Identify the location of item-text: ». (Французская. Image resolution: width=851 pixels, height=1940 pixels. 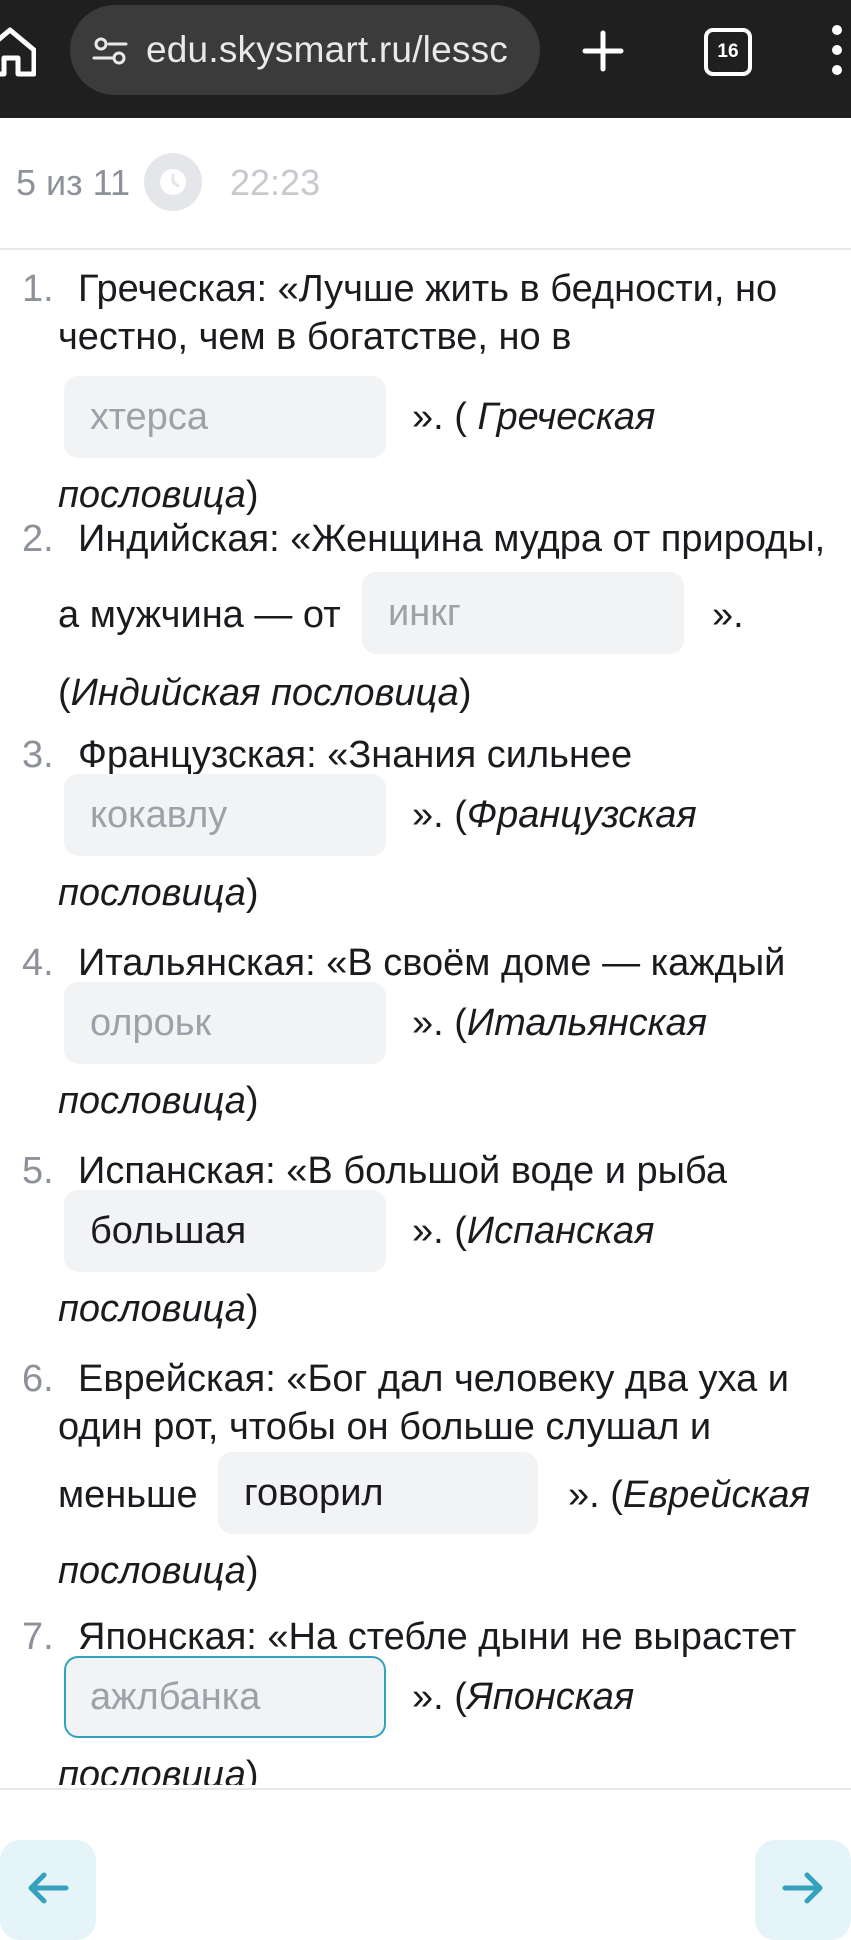
(554, 815).